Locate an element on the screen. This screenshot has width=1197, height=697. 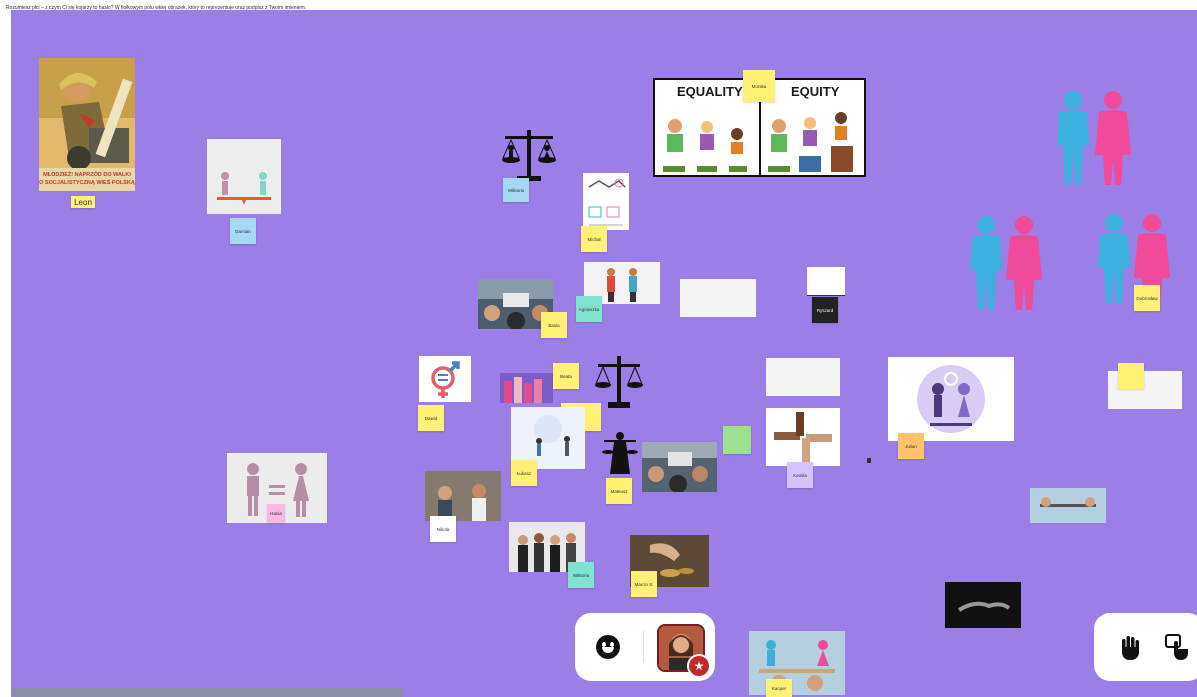
sticky-note-dobroslaw: Dobrosław is located at coordinates (1147, 298).